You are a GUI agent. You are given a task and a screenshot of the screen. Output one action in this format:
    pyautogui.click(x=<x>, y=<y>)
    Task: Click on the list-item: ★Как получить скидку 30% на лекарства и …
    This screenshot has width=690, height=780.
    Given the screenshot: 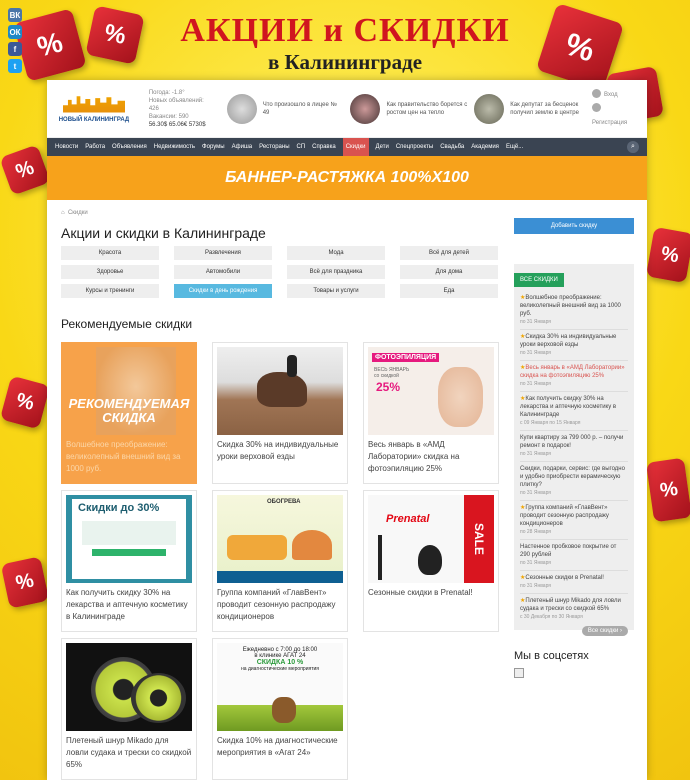 What is the action you would take?
    pyautogui.click(x=574, y=411)
    